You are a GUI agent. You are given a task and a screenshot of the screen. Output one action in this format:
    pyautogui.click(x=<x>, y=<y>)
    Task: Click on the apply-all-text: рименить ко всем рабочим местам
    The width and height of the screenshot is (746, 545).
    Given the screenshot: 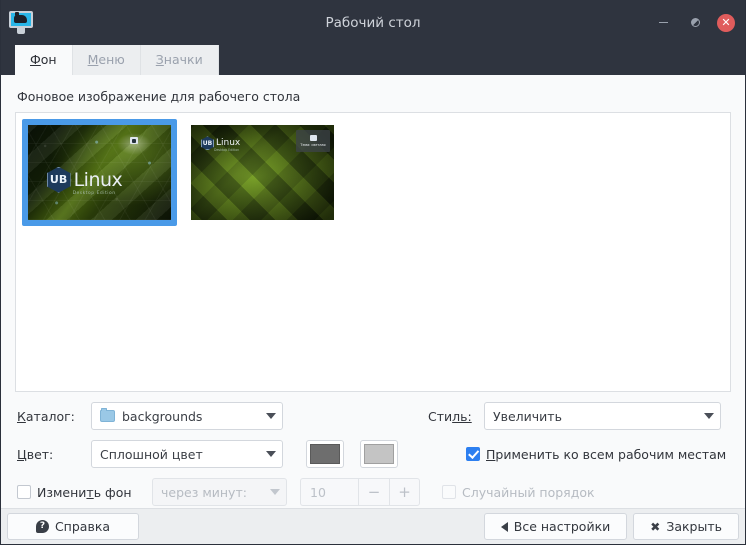 What is the action you would take?
    pyautogui.click(x=611, y=454)
    